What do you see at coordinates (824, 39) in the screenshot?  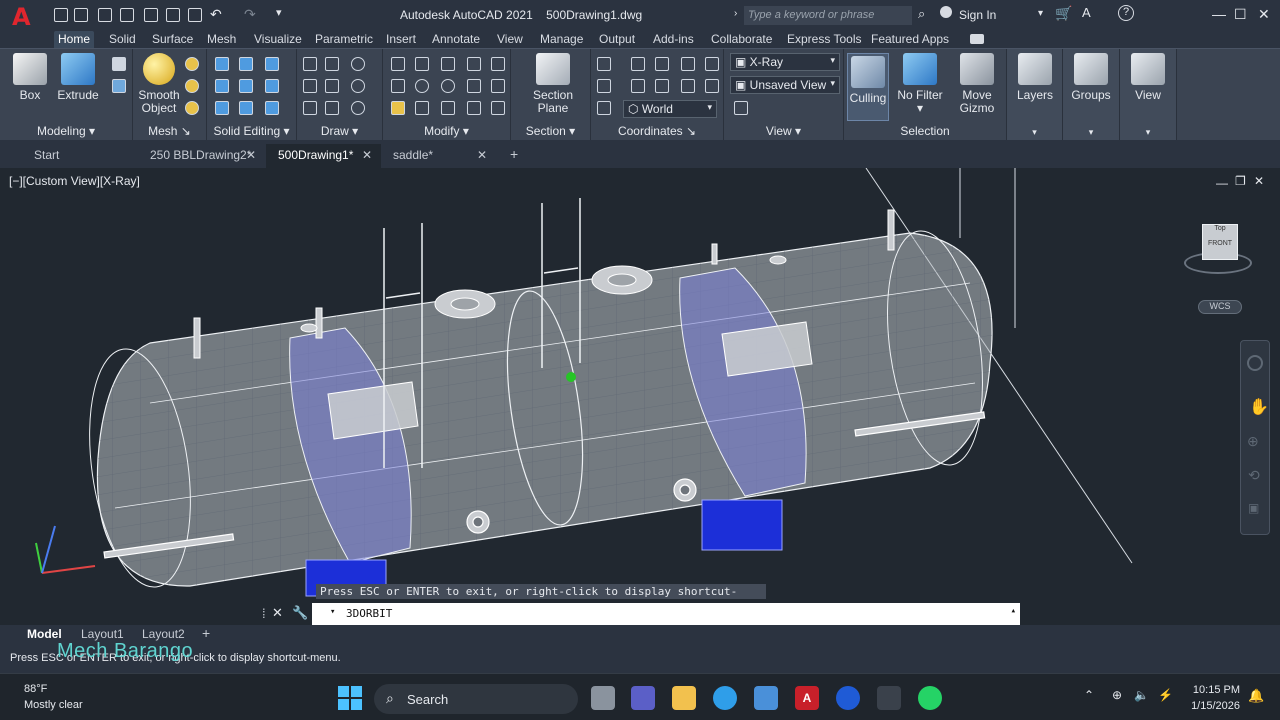 I see `tab-express-tools: Express Tools` at bounding box center [824, 39].